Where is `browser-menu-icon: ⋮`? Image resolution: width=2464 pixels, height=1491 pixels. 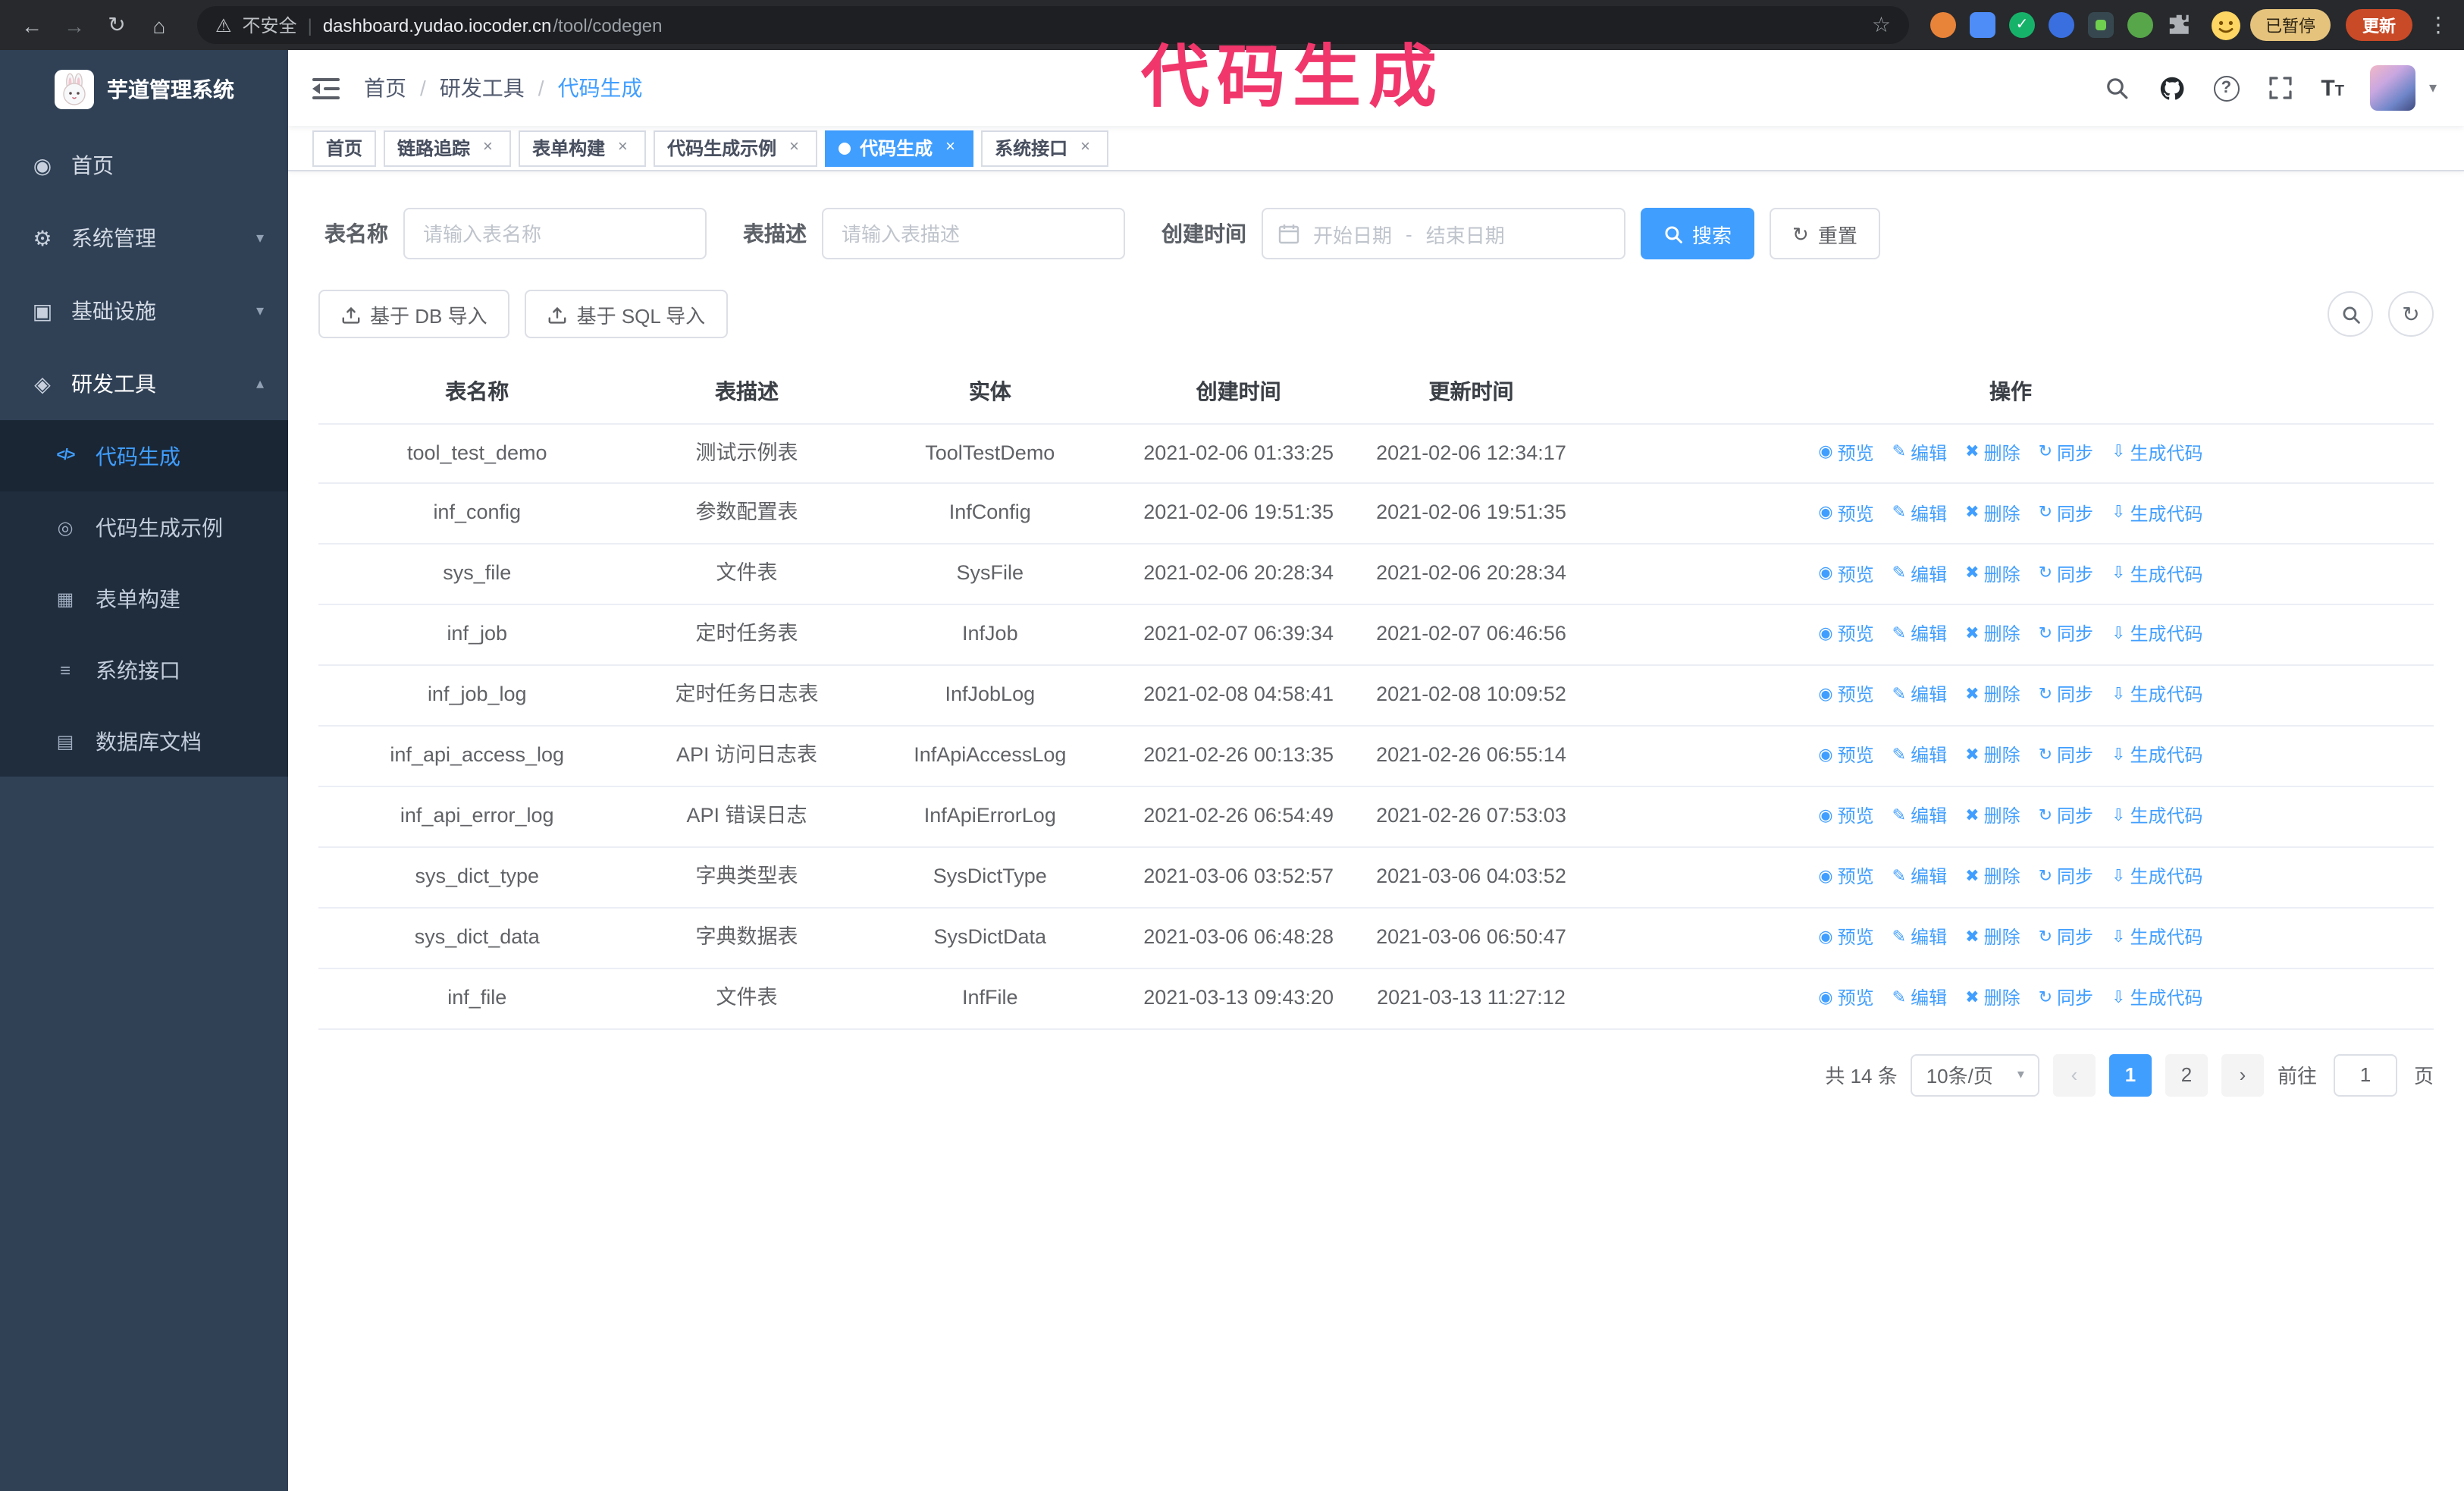
browser-menu-icon: ⋮ is located at coordinates (2438, 25).